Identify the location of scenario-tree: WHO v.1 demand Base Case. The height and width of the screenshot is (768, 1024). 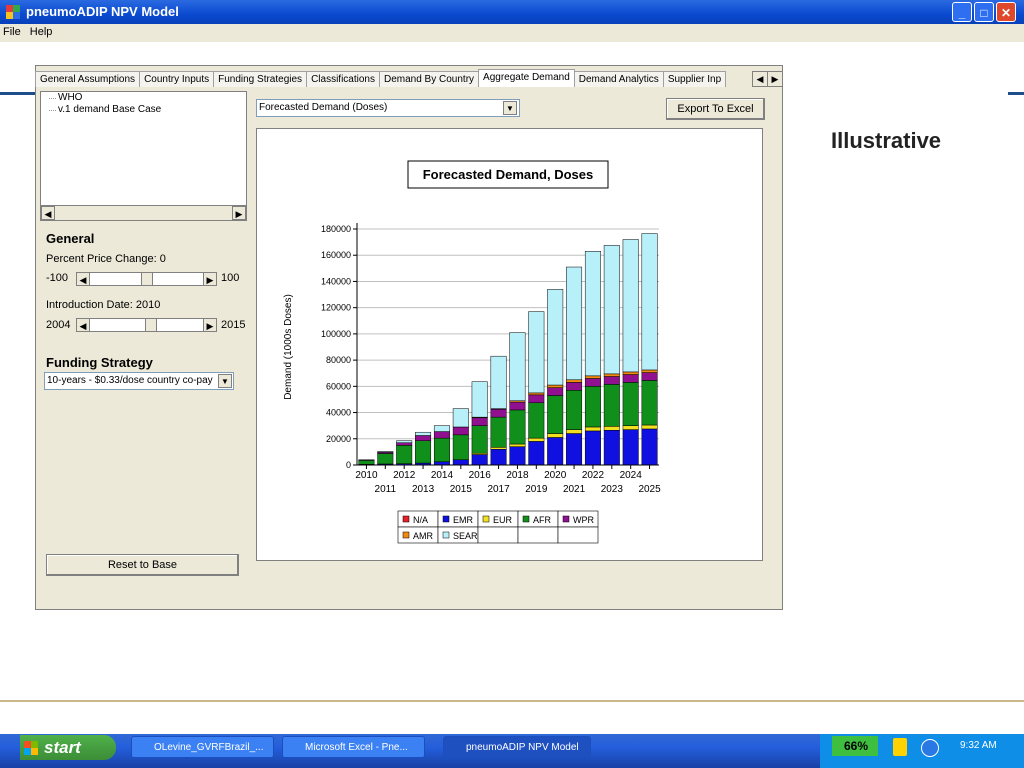
(143, 156).